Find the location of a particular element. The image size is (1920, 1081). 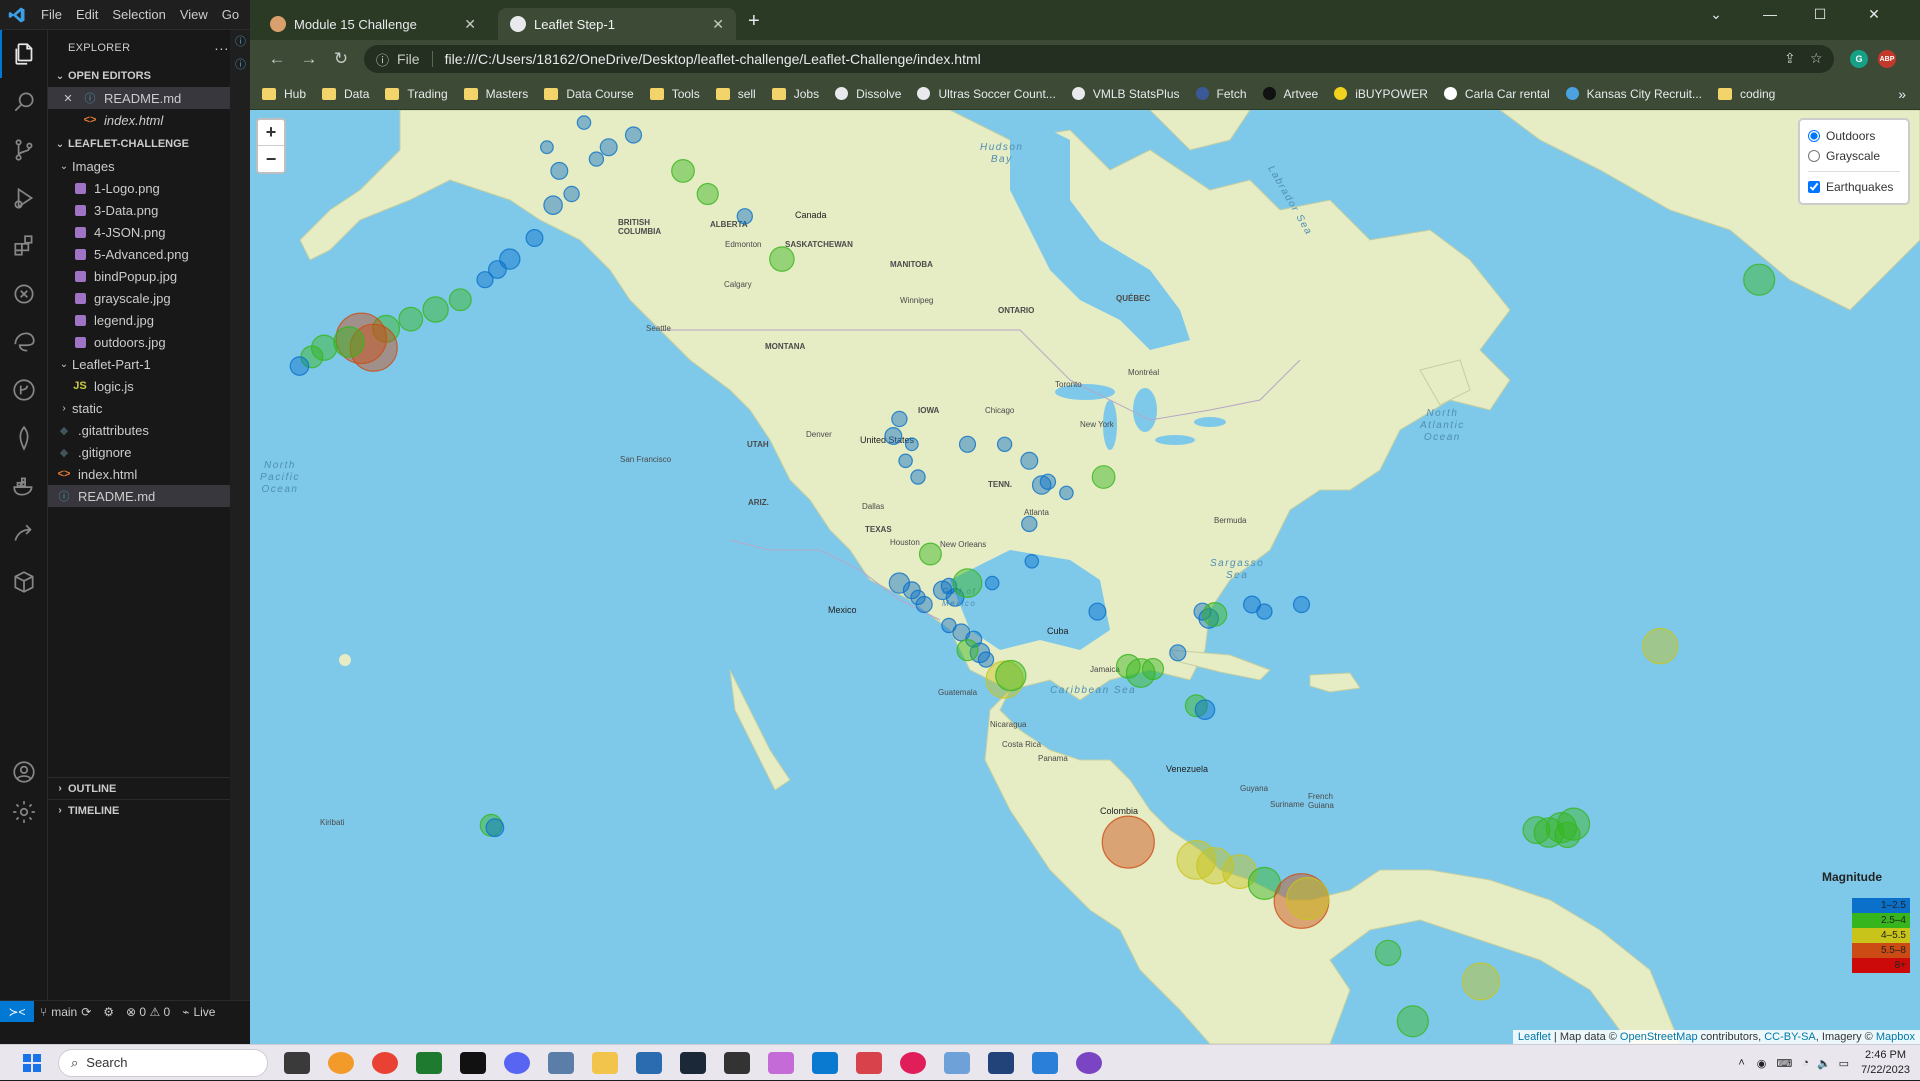

bookmark-item: Fetch is located at coordinates (1221, 94).